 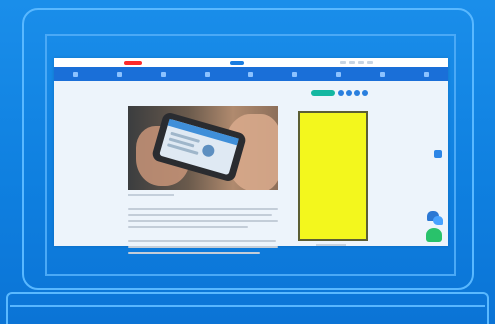 What do you see at coordinates (438, 154) in the screenshot?
I see `side-button-icon` at bounding box center [438, 154].